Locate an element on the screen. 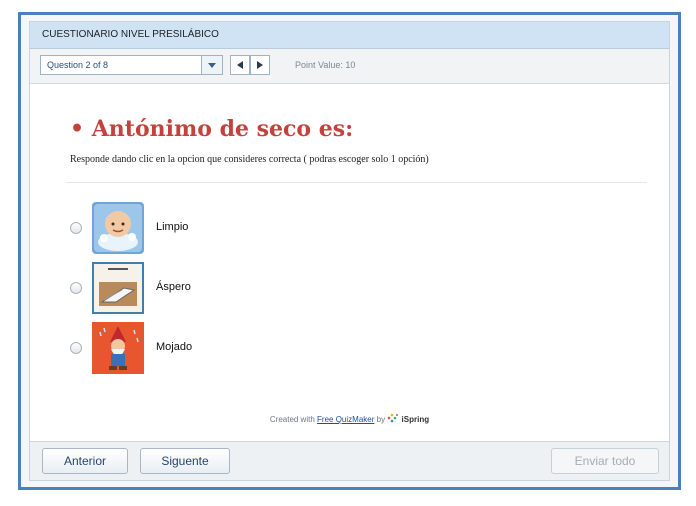  quiz-title: CUESTIONARIO NIVEL PRESILÁBICO is located at coordinates (130, 34).